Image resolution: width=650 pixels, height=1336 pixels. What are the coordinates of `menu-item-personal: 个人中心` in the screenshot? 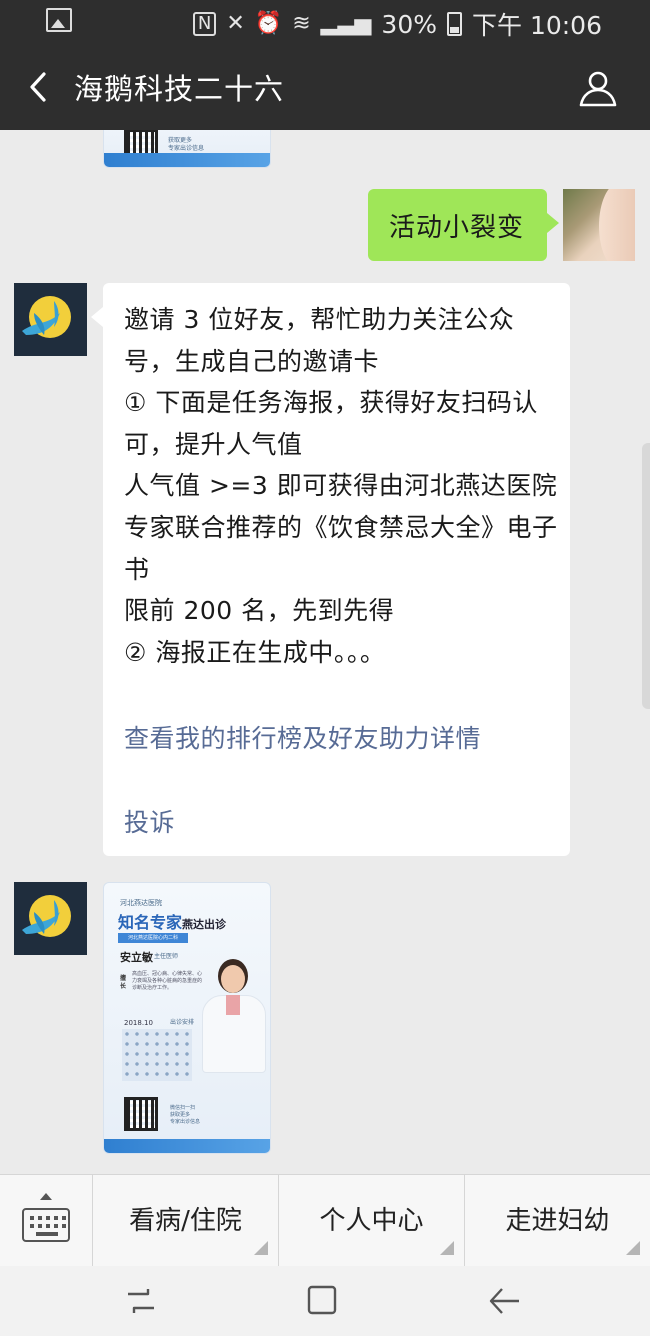 It's located at (372, 1221).